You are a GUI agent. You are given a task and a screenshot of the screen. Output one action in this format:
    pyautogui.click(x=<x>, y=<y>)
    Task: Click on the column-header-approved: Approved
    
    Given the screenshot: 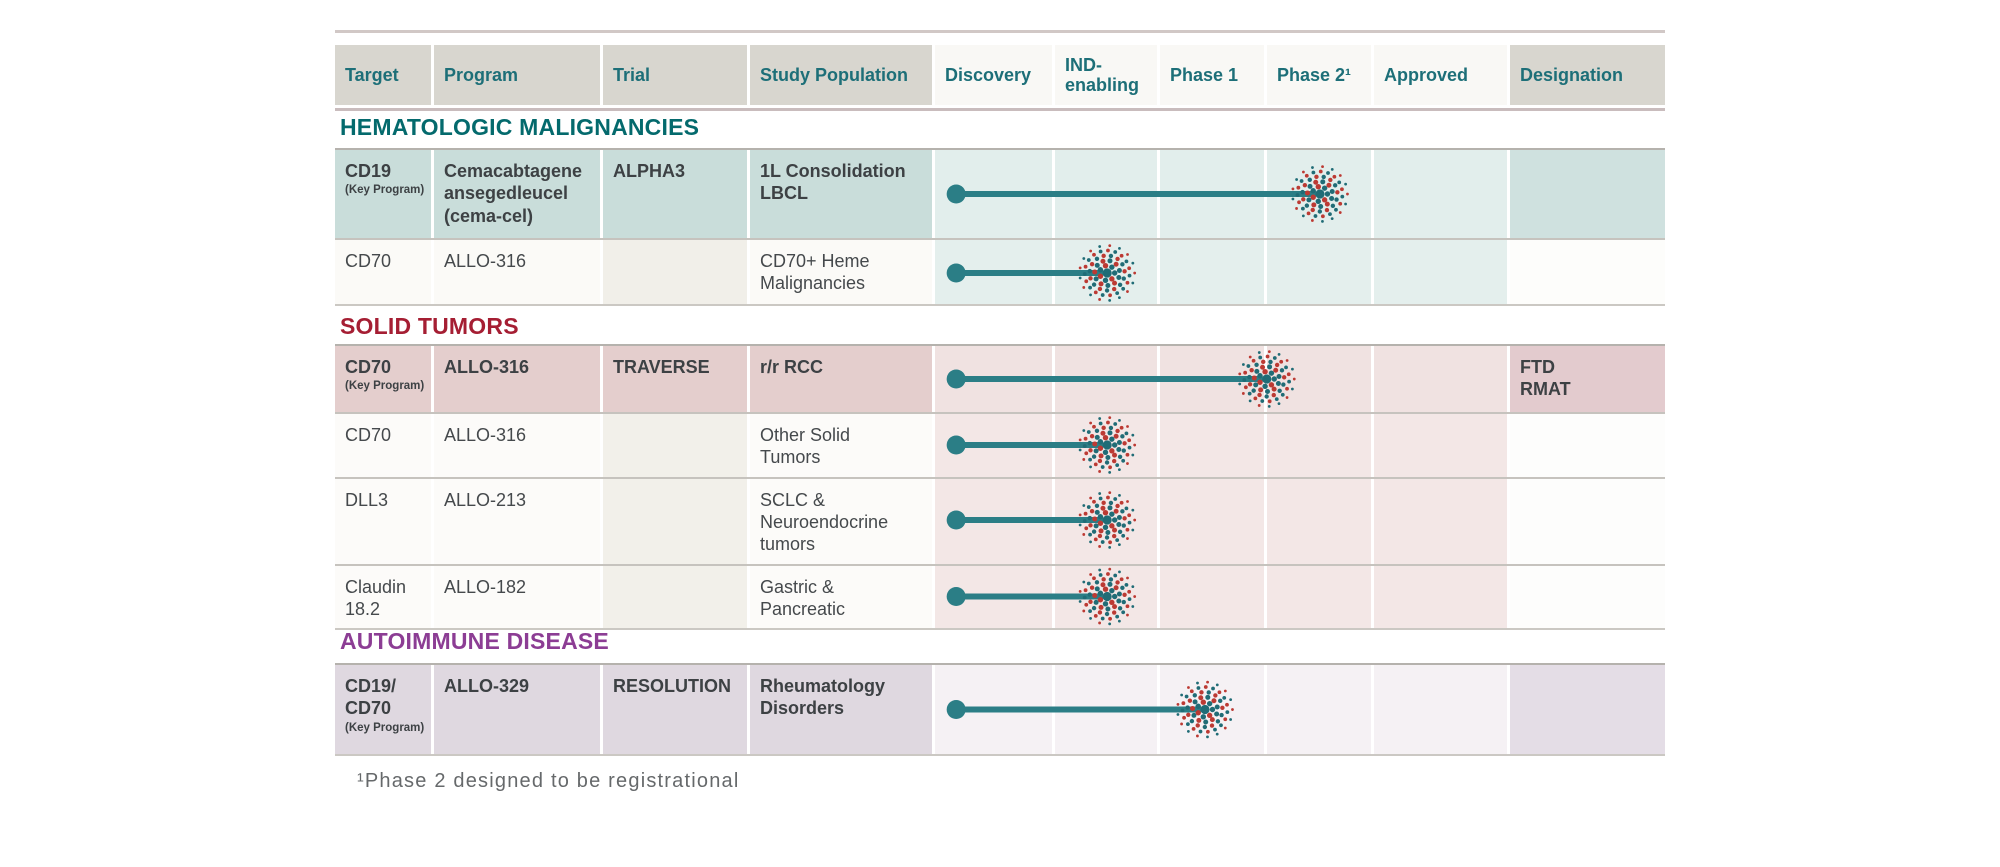 What is the action you would take?
    pyautogui.click(x=1440, y=75)
    